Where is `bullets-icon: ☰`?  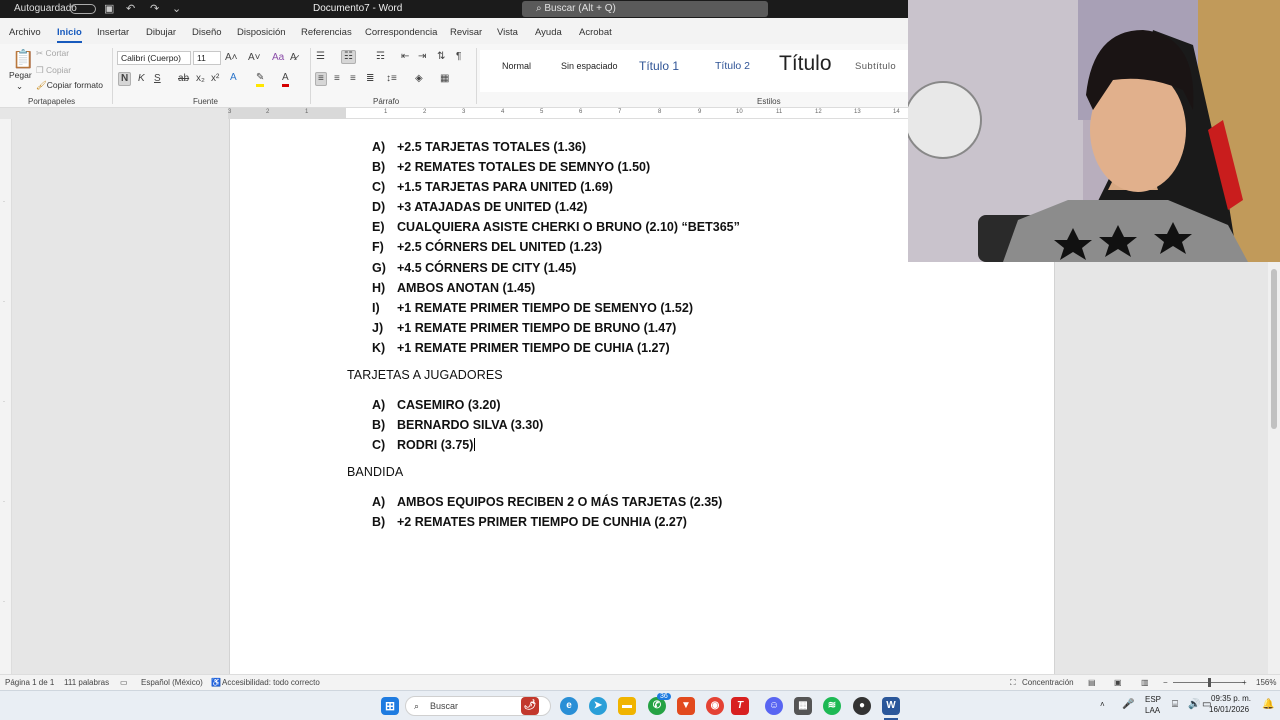 bullets-icon: ☰ is located at coordinates (320, 57).